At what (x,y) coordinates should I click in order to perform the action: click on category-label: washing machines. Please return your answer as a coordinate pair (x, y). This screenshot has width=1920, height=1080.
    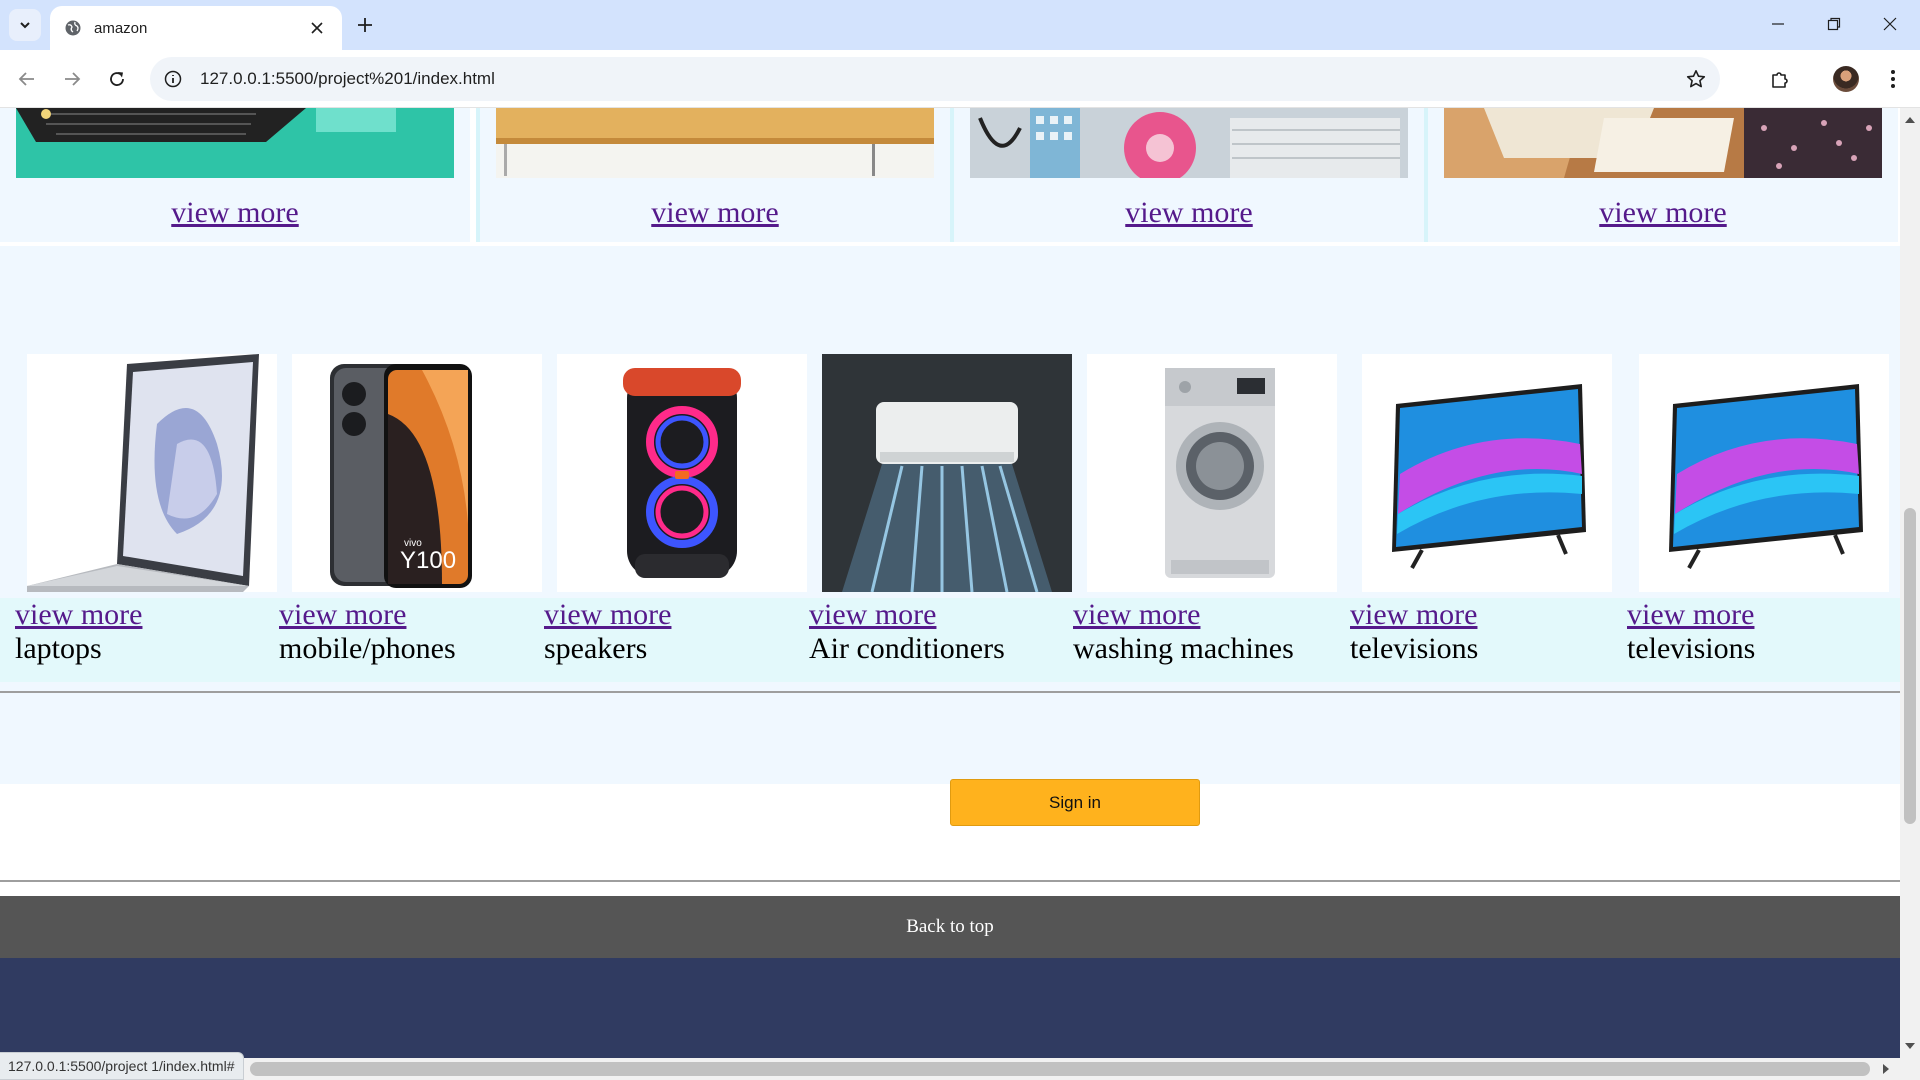
    Looking at the image, I should click on (1183, 648).